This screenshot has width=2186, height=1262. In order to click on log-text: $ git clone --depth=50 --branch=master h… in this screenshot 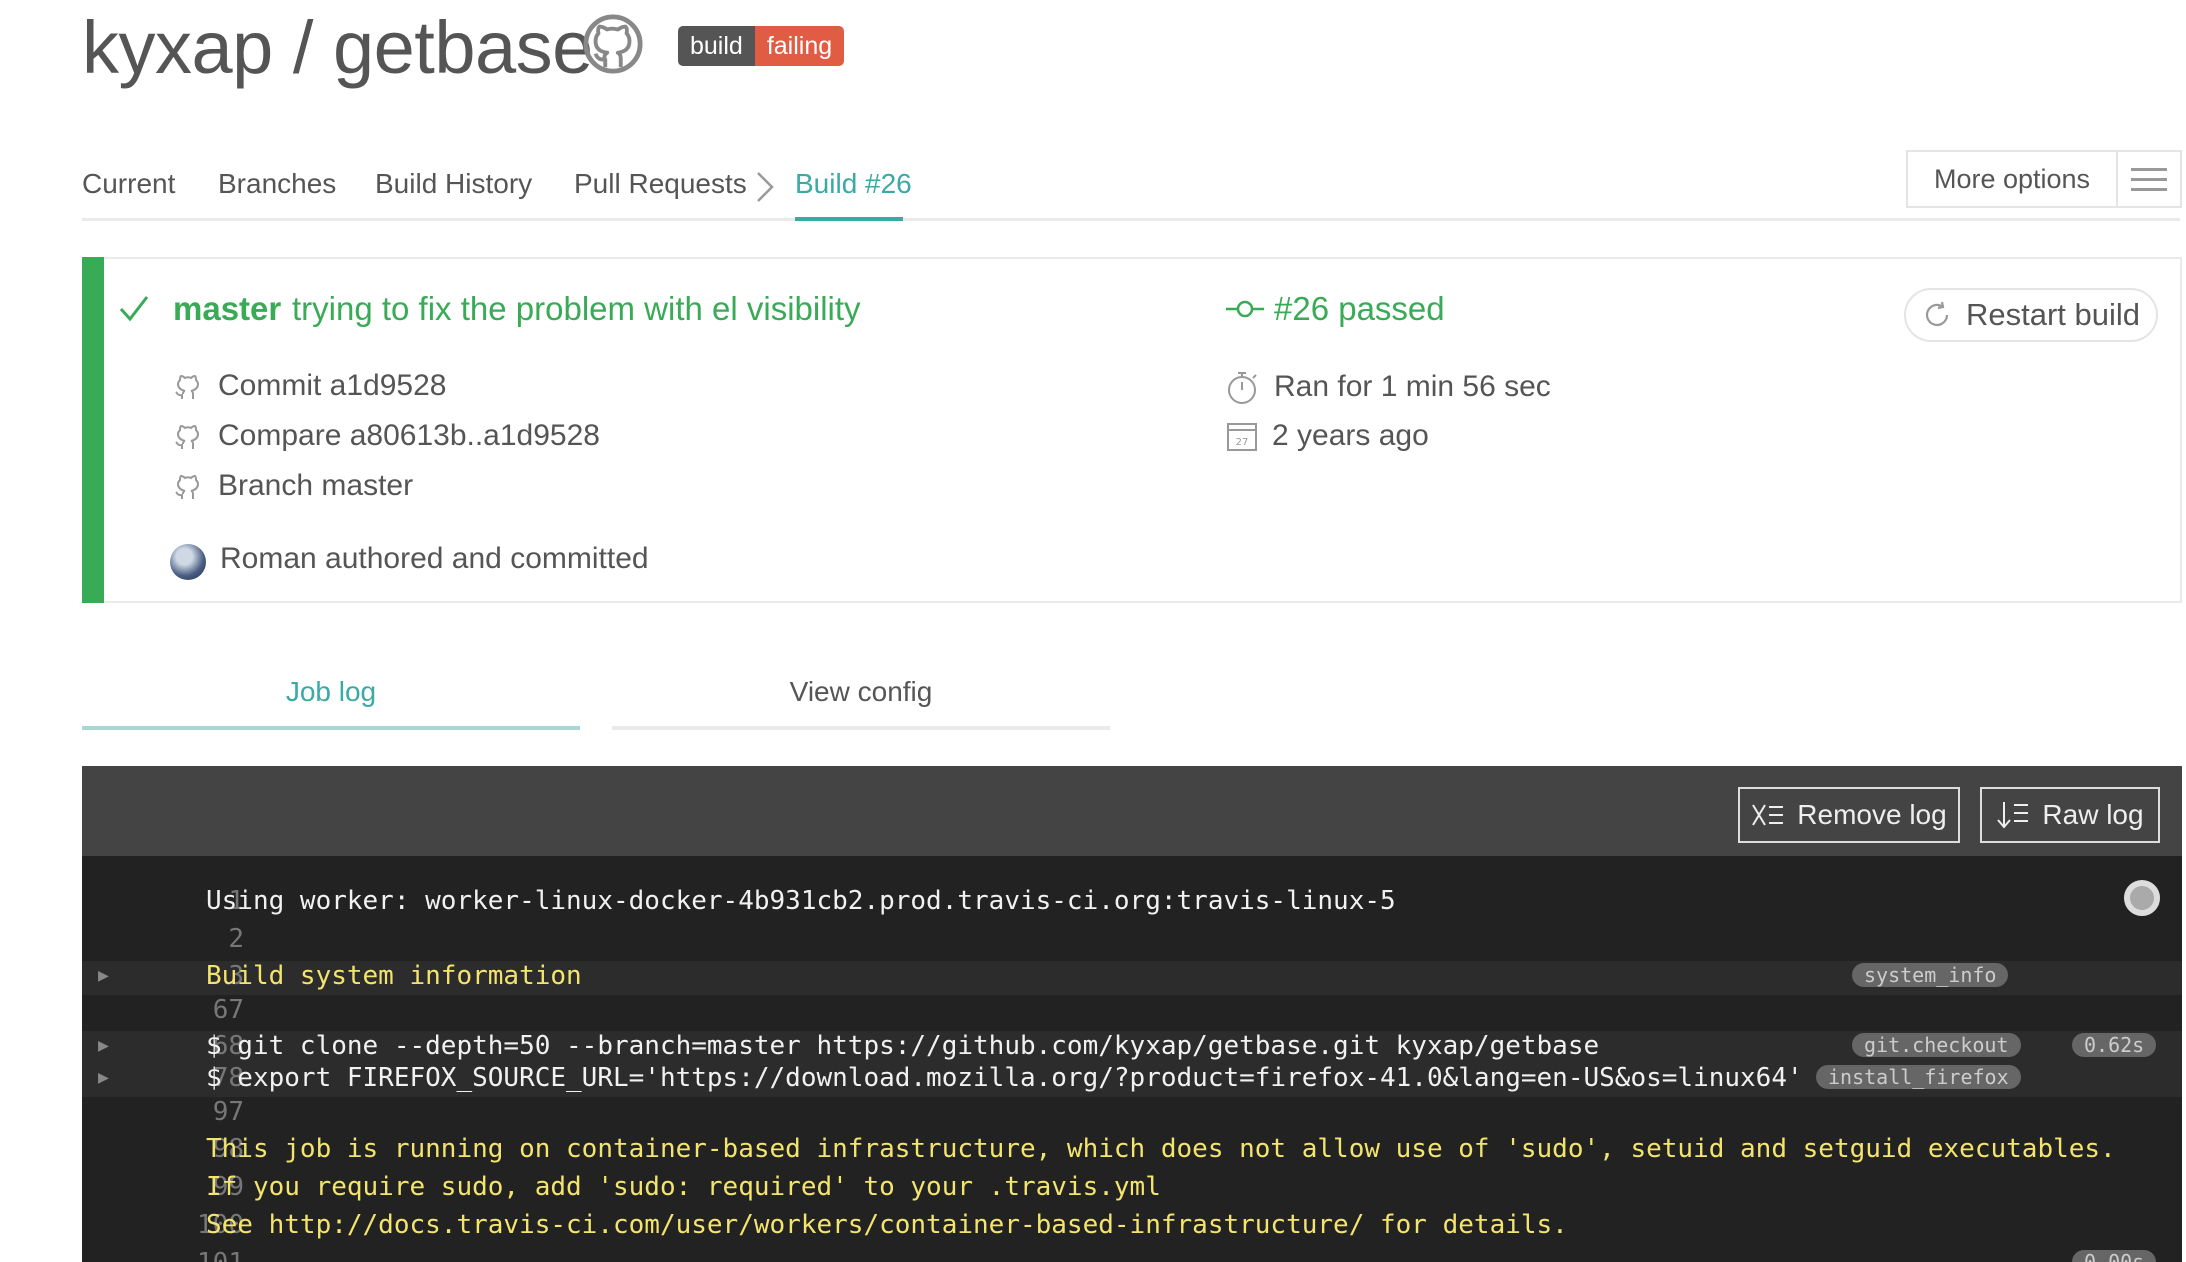, I will do `click(903, 1046)`.